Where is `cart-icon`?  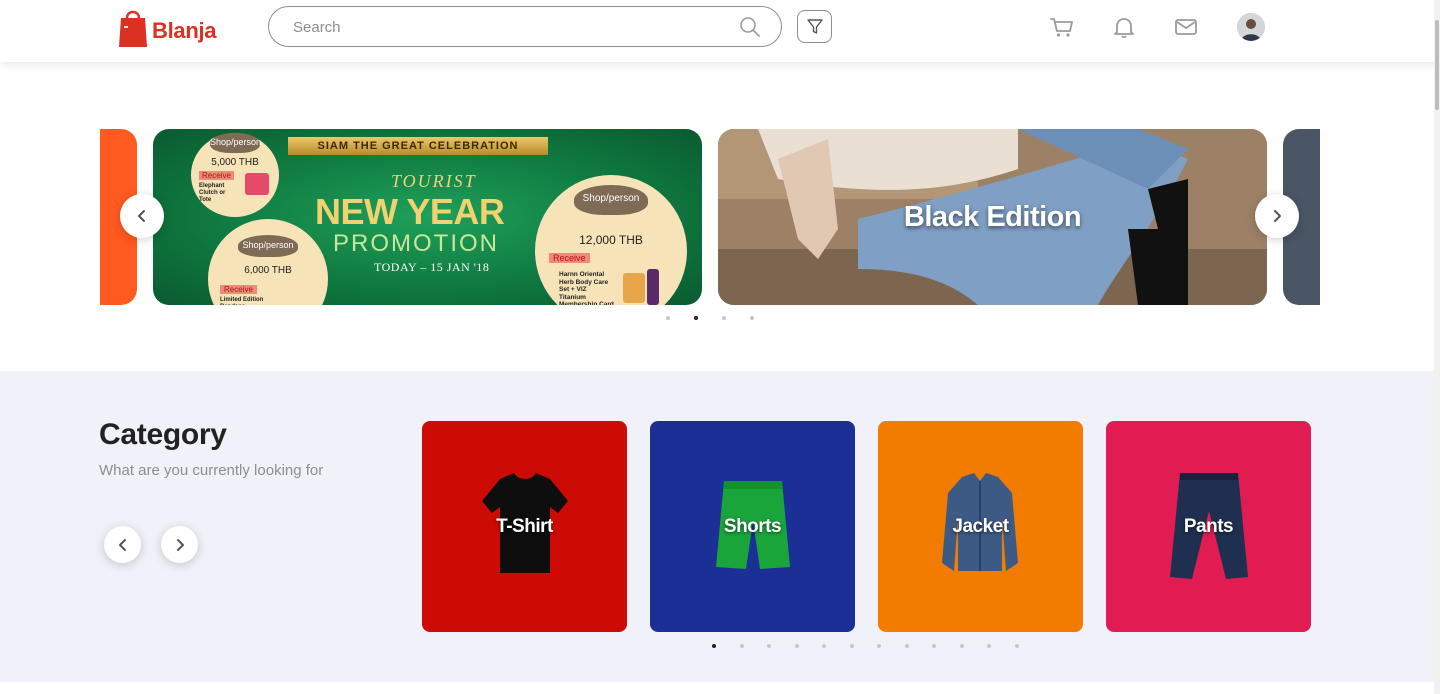 cart-icon is located at coordinates (1061, 27).